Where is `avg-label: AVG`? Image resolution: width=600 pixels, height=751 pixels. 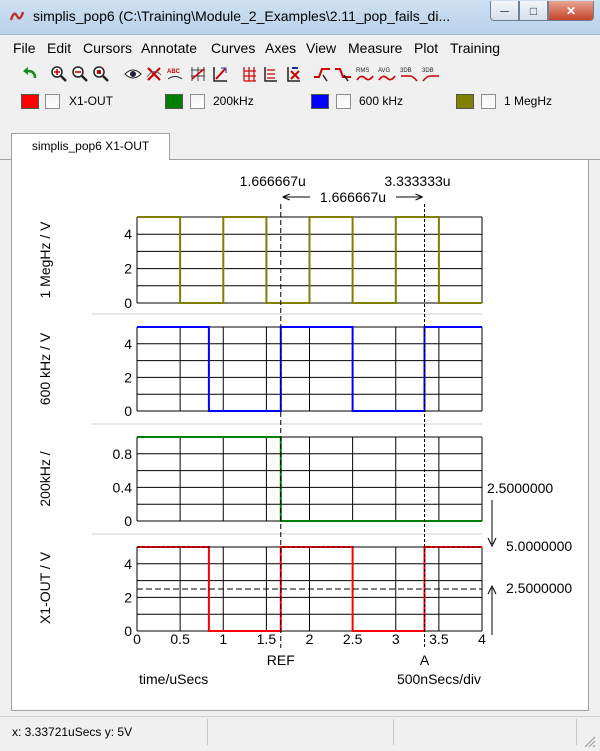
avg-label: AVG is located at coordinates (384, 71).